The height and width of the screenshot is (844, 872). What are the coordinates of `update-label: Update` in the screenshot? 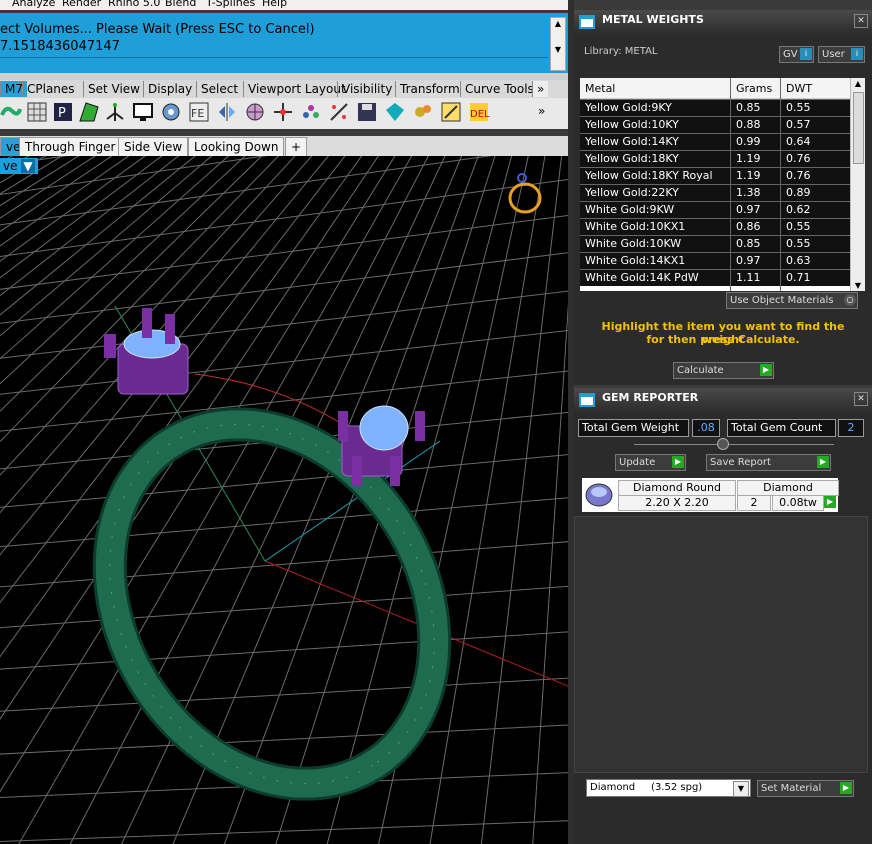 It's located at (637, 462).